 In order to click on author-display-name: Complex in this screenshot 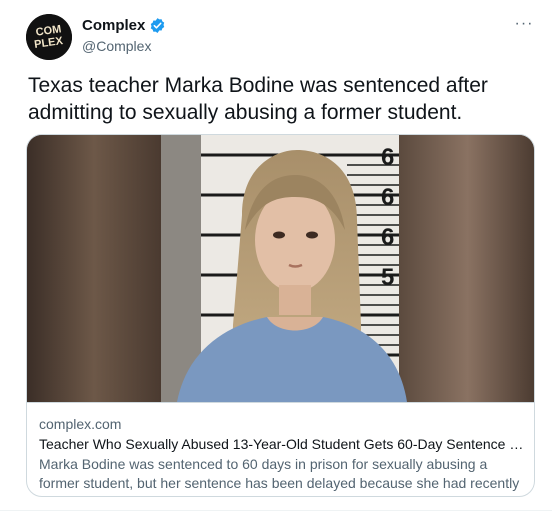, I will do `click(113, 25)`.